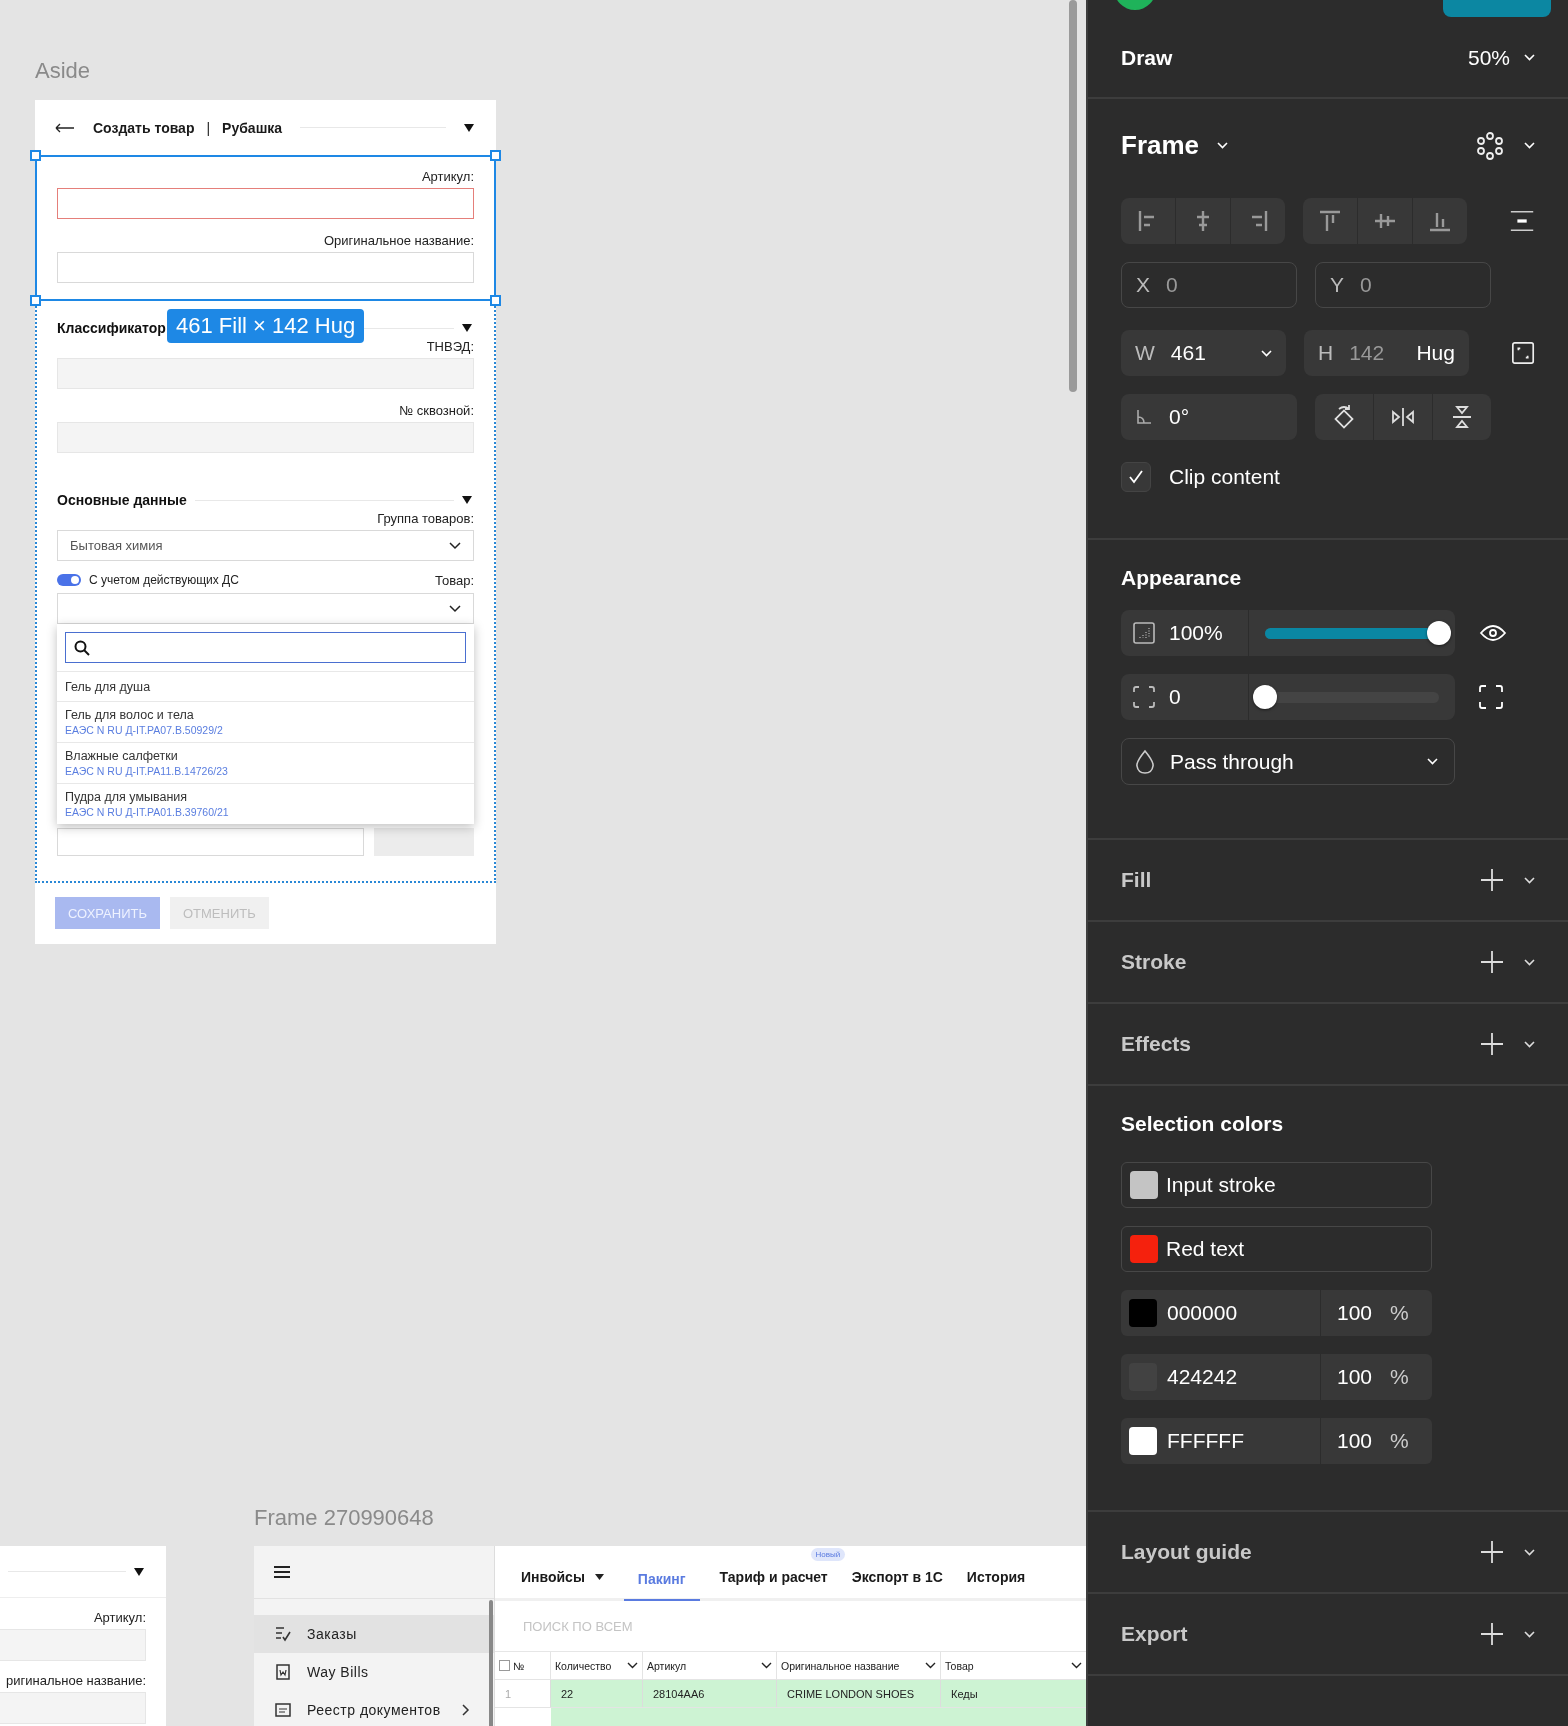  What do you see at coordinates (69, 580) in the screenshot?
I see `toggle-switch` at bounding box center [69, 580].